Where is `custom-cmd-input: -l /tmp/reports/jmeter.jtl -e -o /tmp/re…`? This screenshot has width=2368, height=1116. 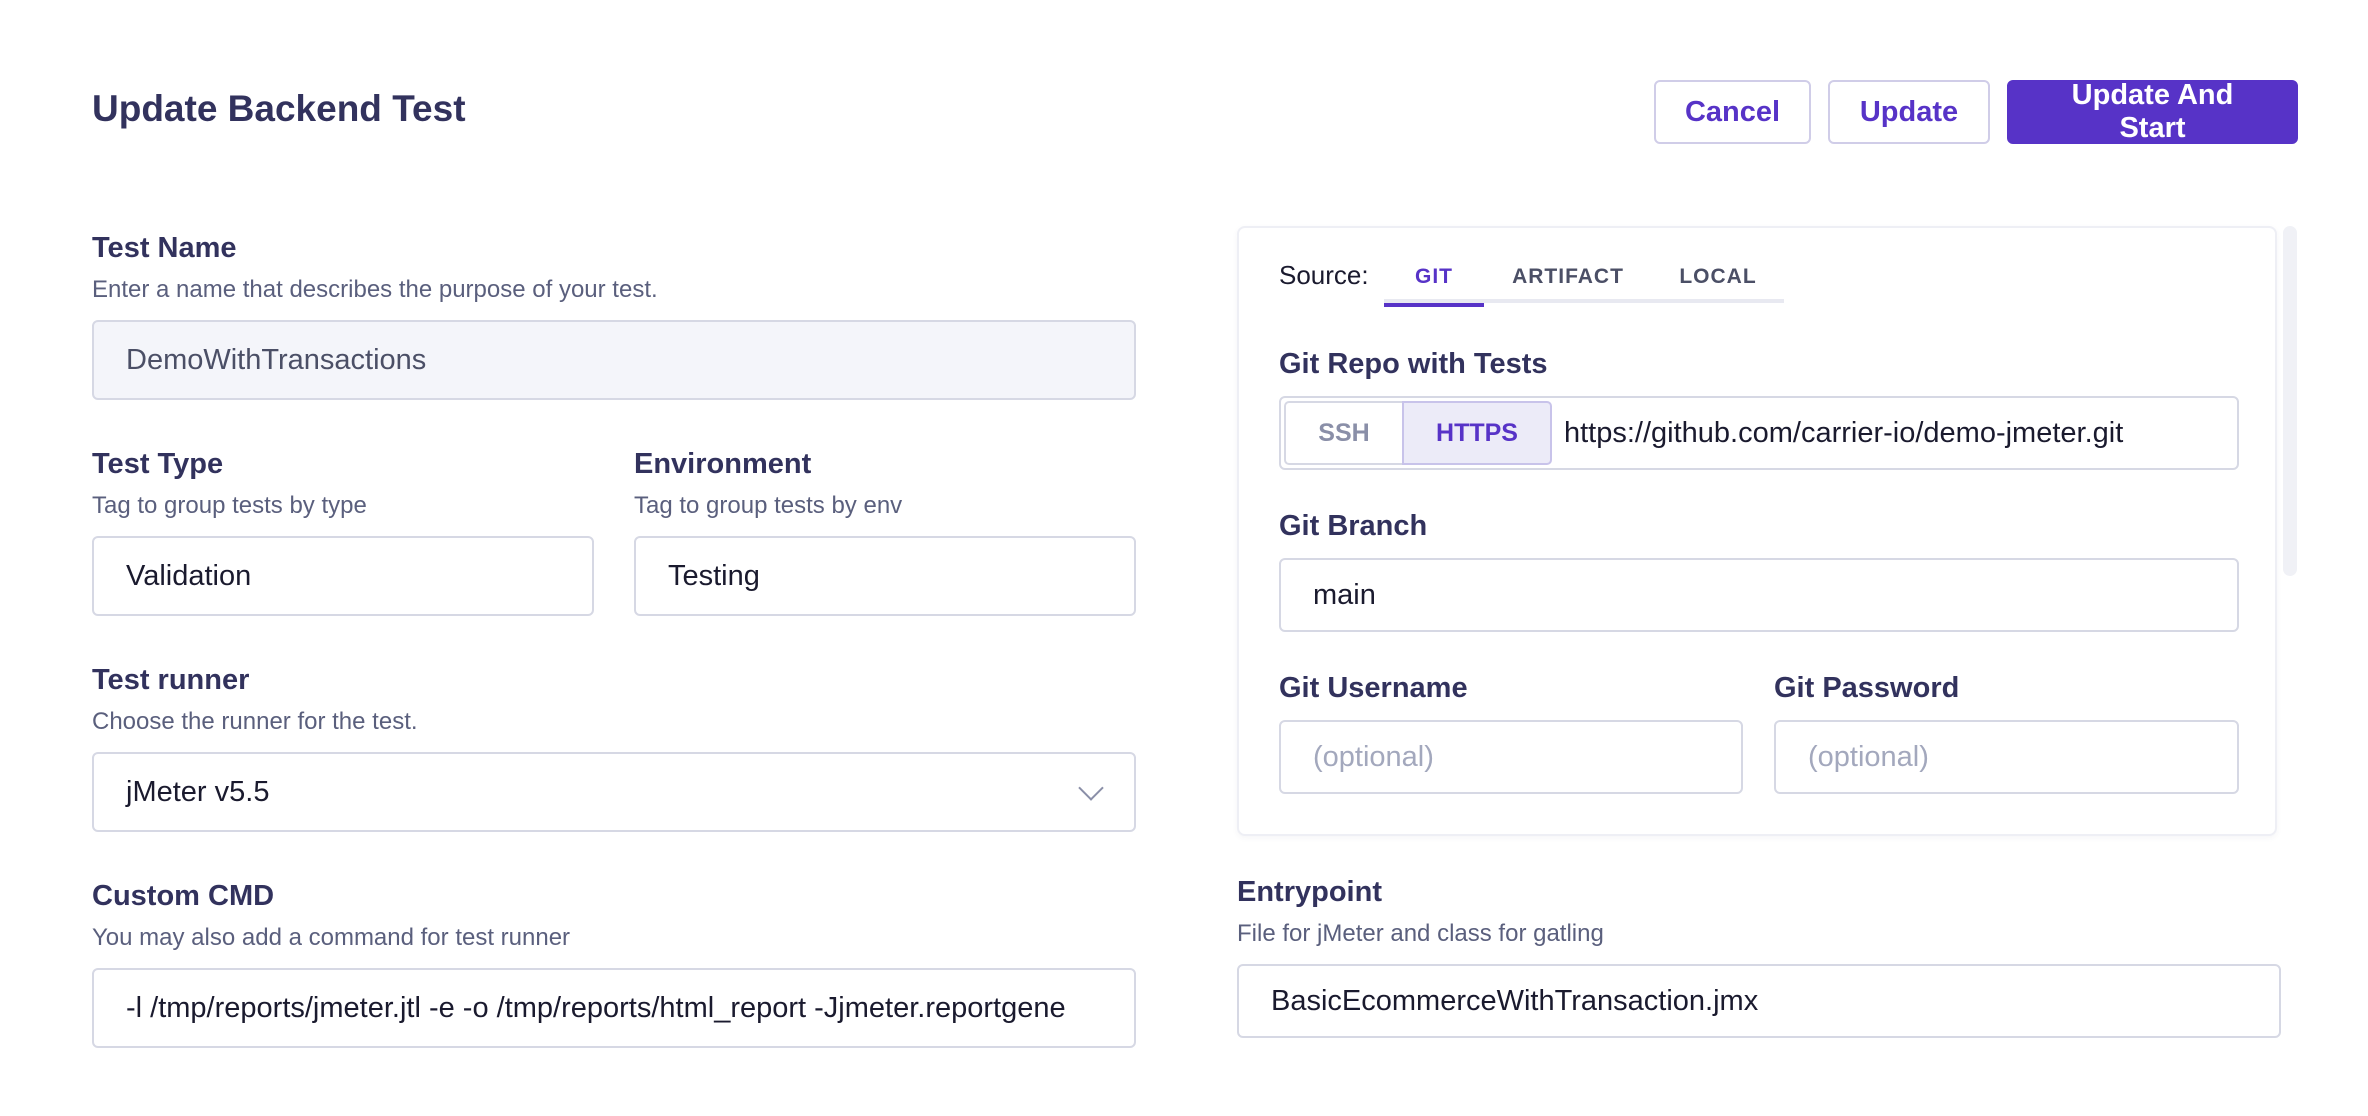 custom-cmd-input: -l /tmp/reports/jmeter.jtl -e -o /tmp/re… is located at coordinates (614, 1008).